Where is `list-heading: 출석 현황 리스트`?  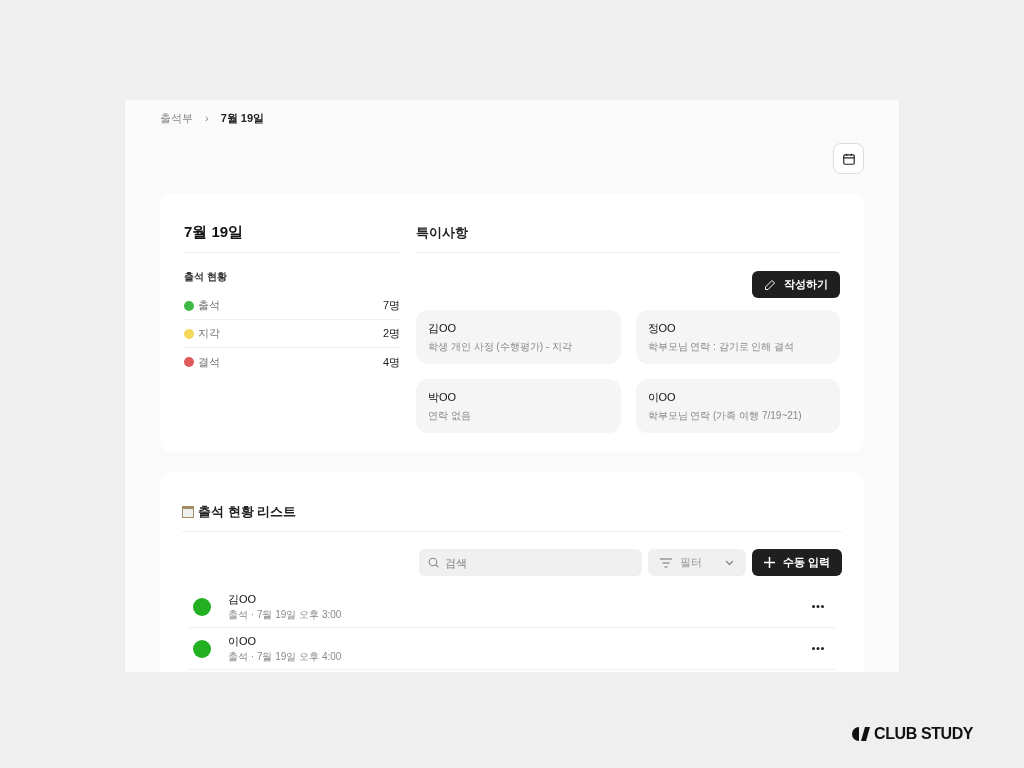
list-heading: 출석 현황 리스트 is located at coordinates (247, 511).